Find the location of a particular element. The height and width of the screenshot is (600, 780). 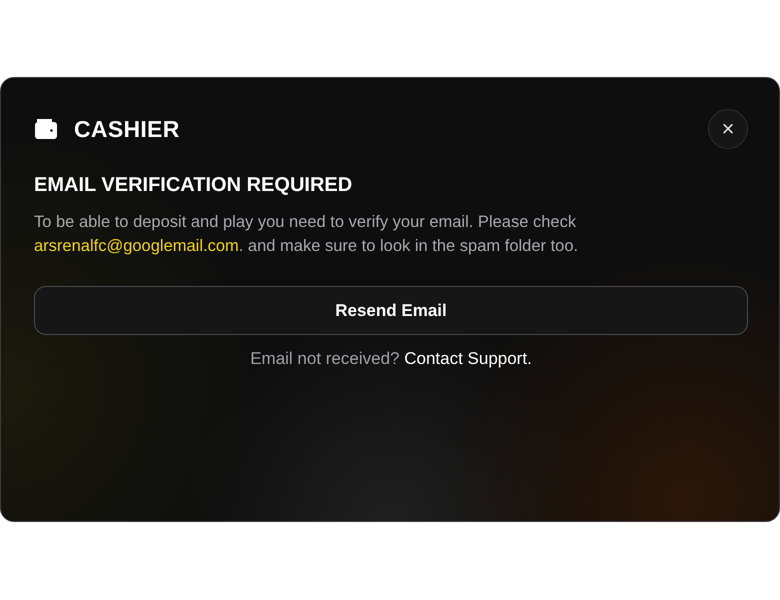

section-heading: EMAIL VERIFICATION REQUIRED is located at coordinates (194, 185).